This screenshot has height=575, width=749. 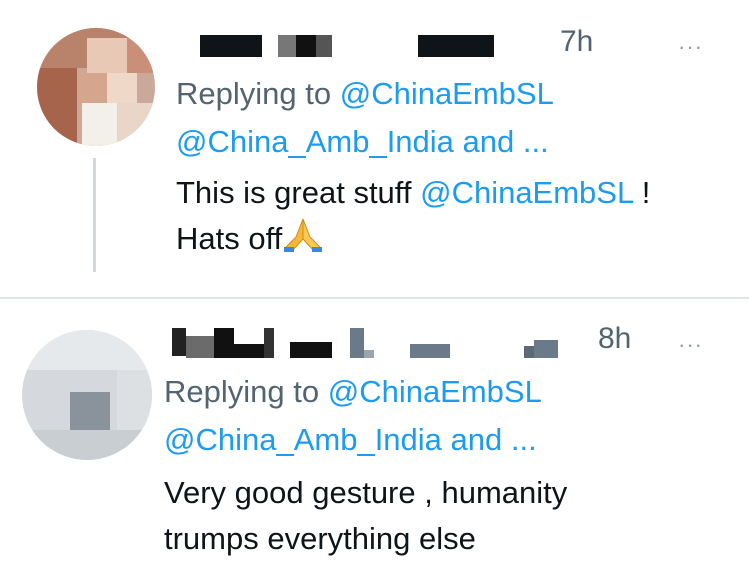 What do you see at coordinates (320, 538) in the screenshot?
I see `tweet-body-line-2: trumps everything else` at bounding box center [320, 538].